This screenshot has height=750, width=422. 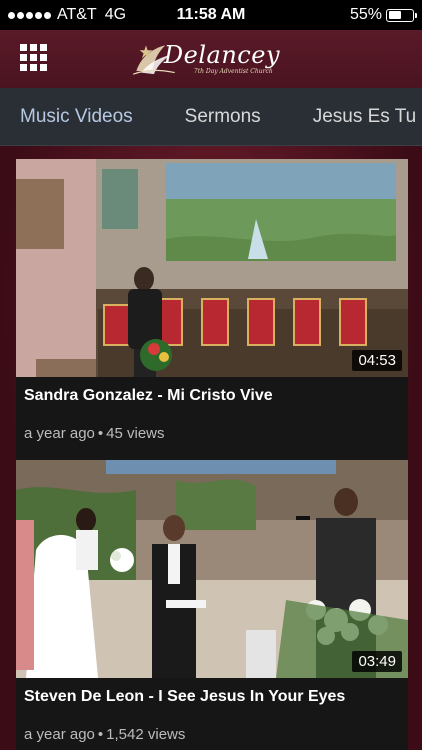 What do you see at coordinates (377, 360) in the screenshot?
I see `video-duration: 04:53` at bounding box center [377, 360].